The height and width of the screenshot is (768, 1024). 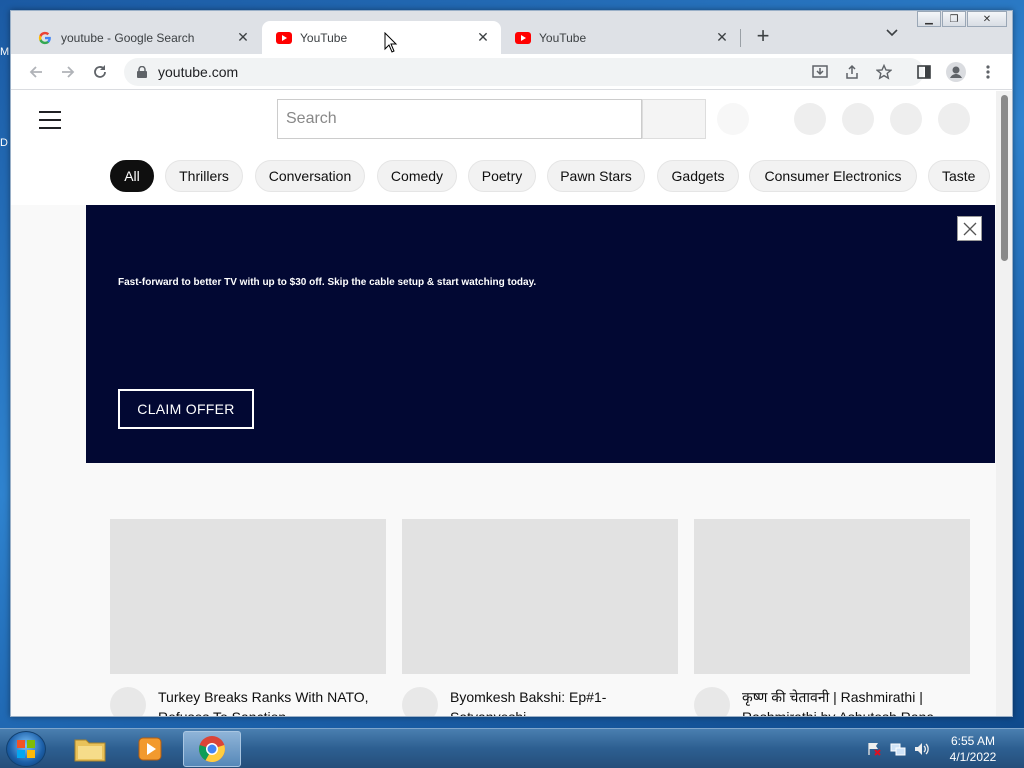 I want to click on browser-toolbar: youtube.com, so click(x=511, y=72).